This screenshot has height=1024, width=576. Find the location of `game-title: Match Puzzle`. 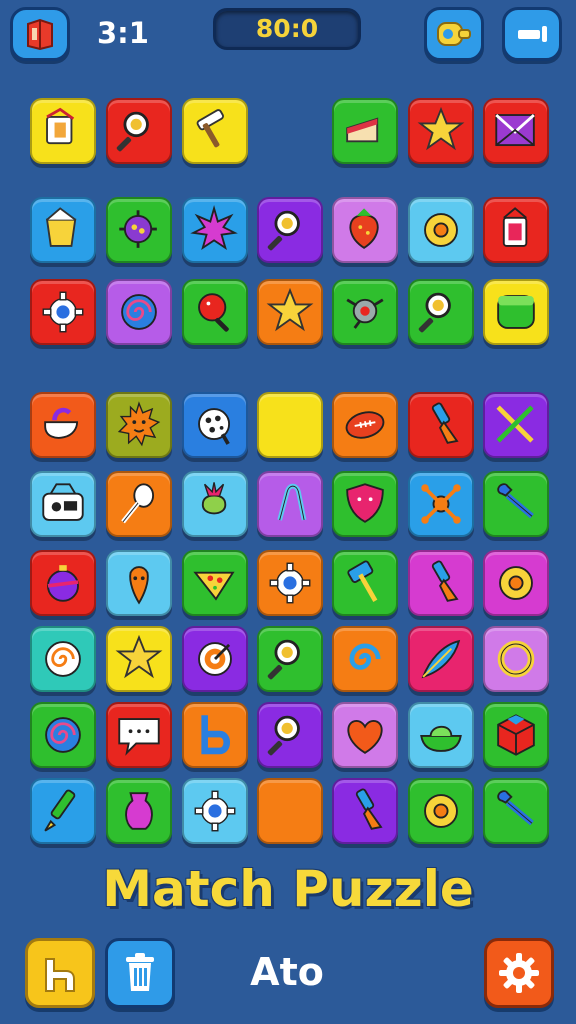

game-title: Match Puzzle is located at coordinates (288, 889).